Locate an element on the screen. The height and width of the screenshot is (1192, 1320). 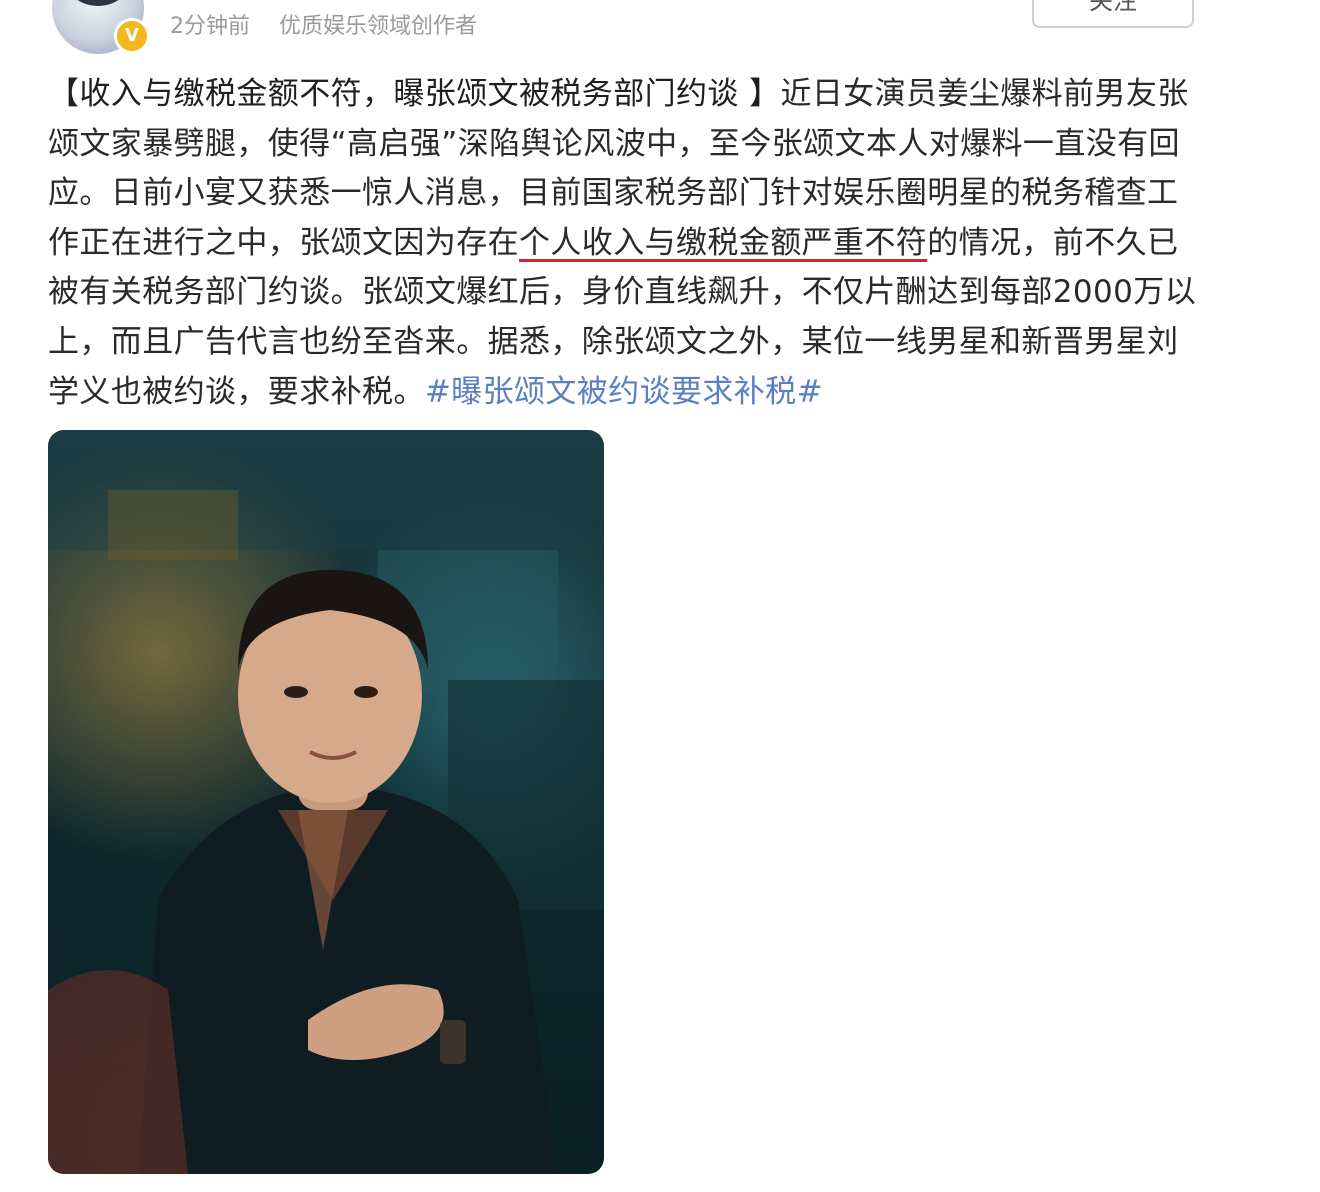
post-header: V 2分钟前 优质娱乐领域创作者 关注 is located at coordinates (660, 27).